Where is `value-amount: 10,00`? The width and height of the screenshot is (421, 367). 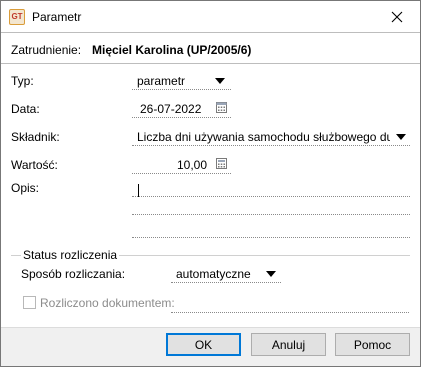 value-amount: 10,00 is located at coordinates (191, 165).